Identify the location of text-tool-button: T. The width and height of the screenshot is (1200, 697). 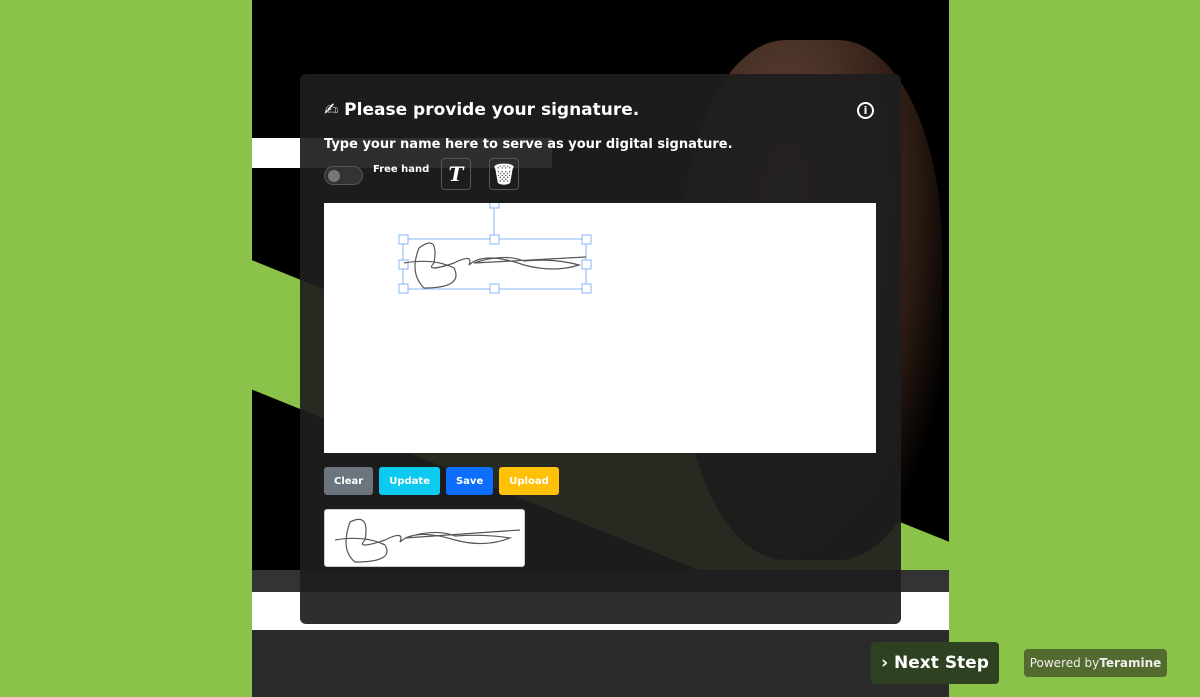
(456, 174).